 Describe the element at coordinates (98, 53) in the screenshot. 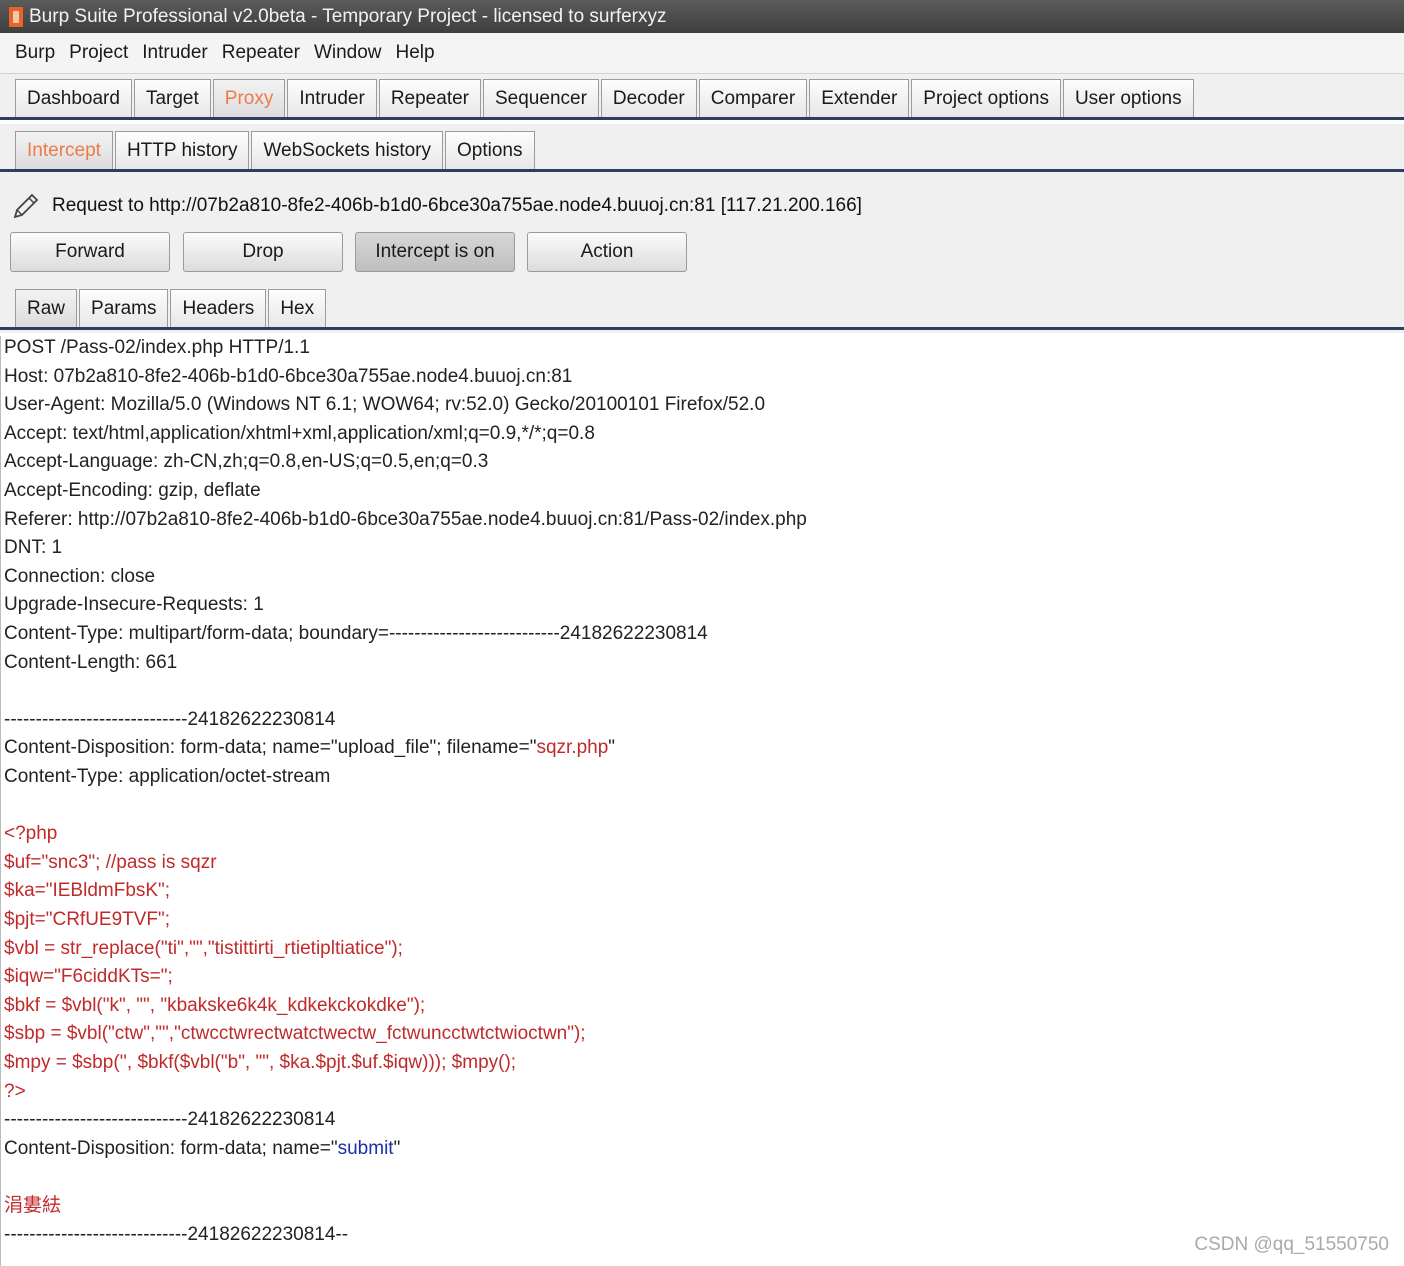

I see `menu-project: Project` at that location.